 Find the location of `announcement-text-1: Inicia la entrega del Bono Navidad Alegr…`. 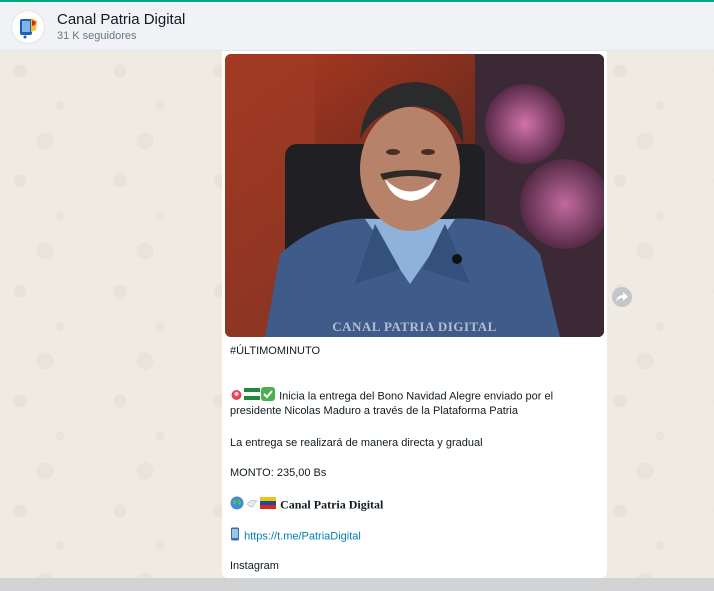

announcement-text-1: Inicia la entrega del Bono Navidad Alegr… is located at coordinates (416, 396).